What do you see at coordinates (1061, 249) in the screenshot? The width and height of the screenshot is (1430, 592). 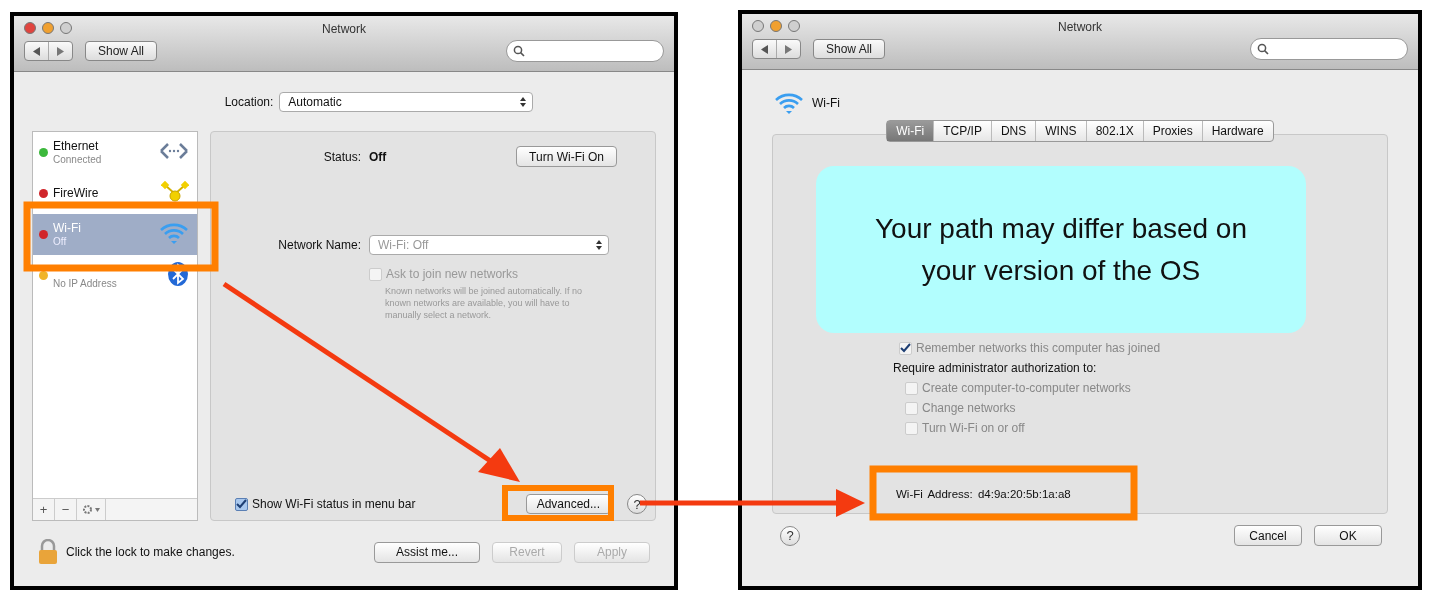 I see `note-callout: Your path may differ based on your version of the OS` at bounding box center [1061, 249].